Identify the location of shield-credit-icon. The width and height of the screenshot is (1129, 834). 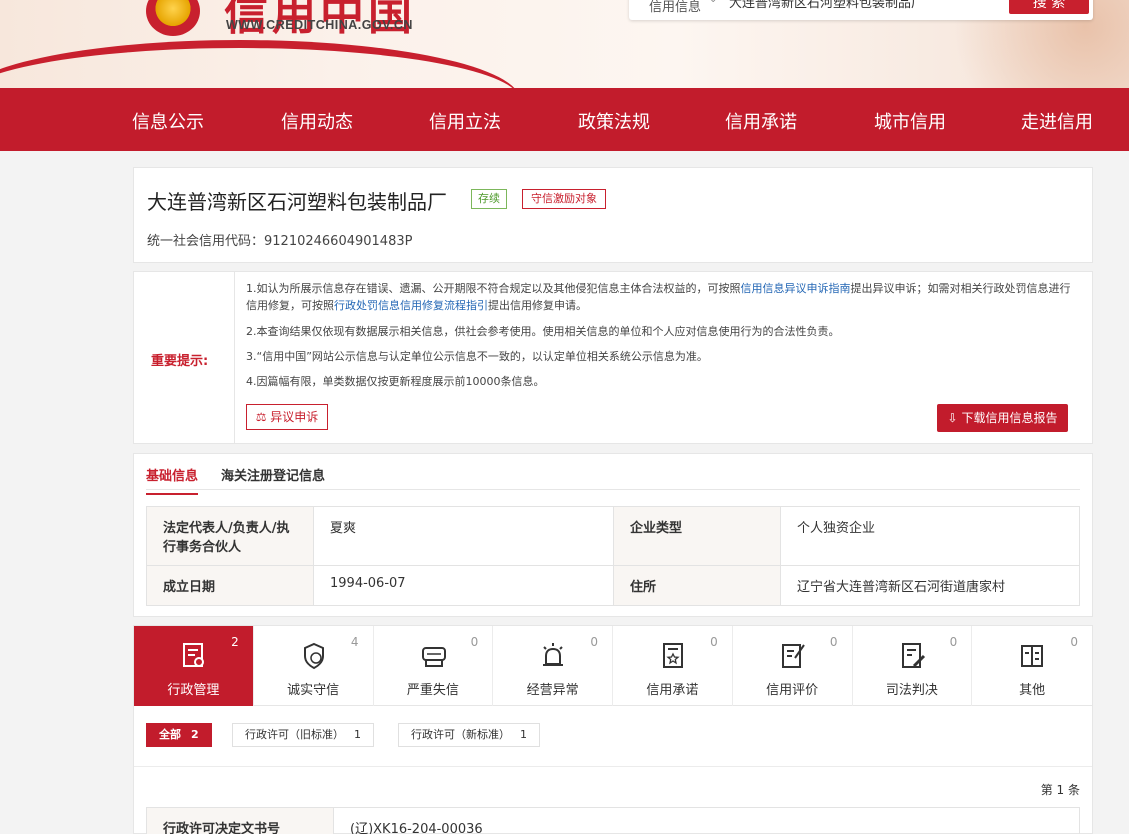
(313, 656).